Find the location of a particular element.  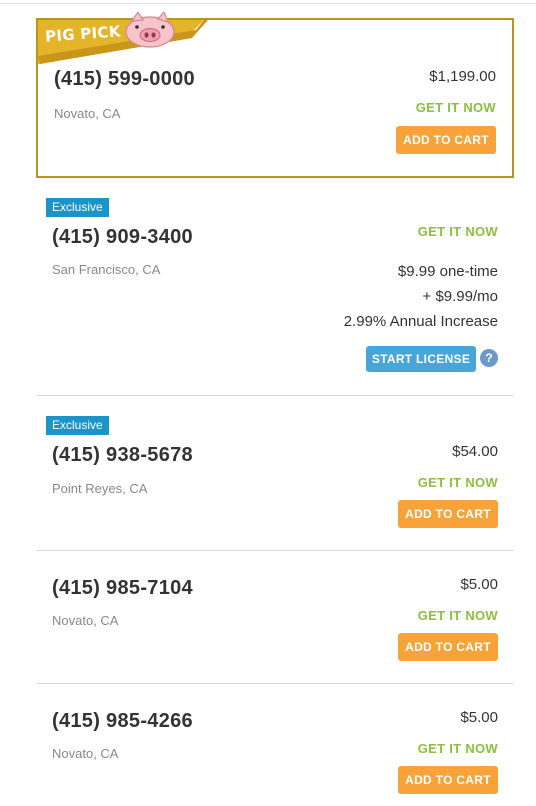

price-monthly: + $9.99/mo is located at coordinates (460, 296).